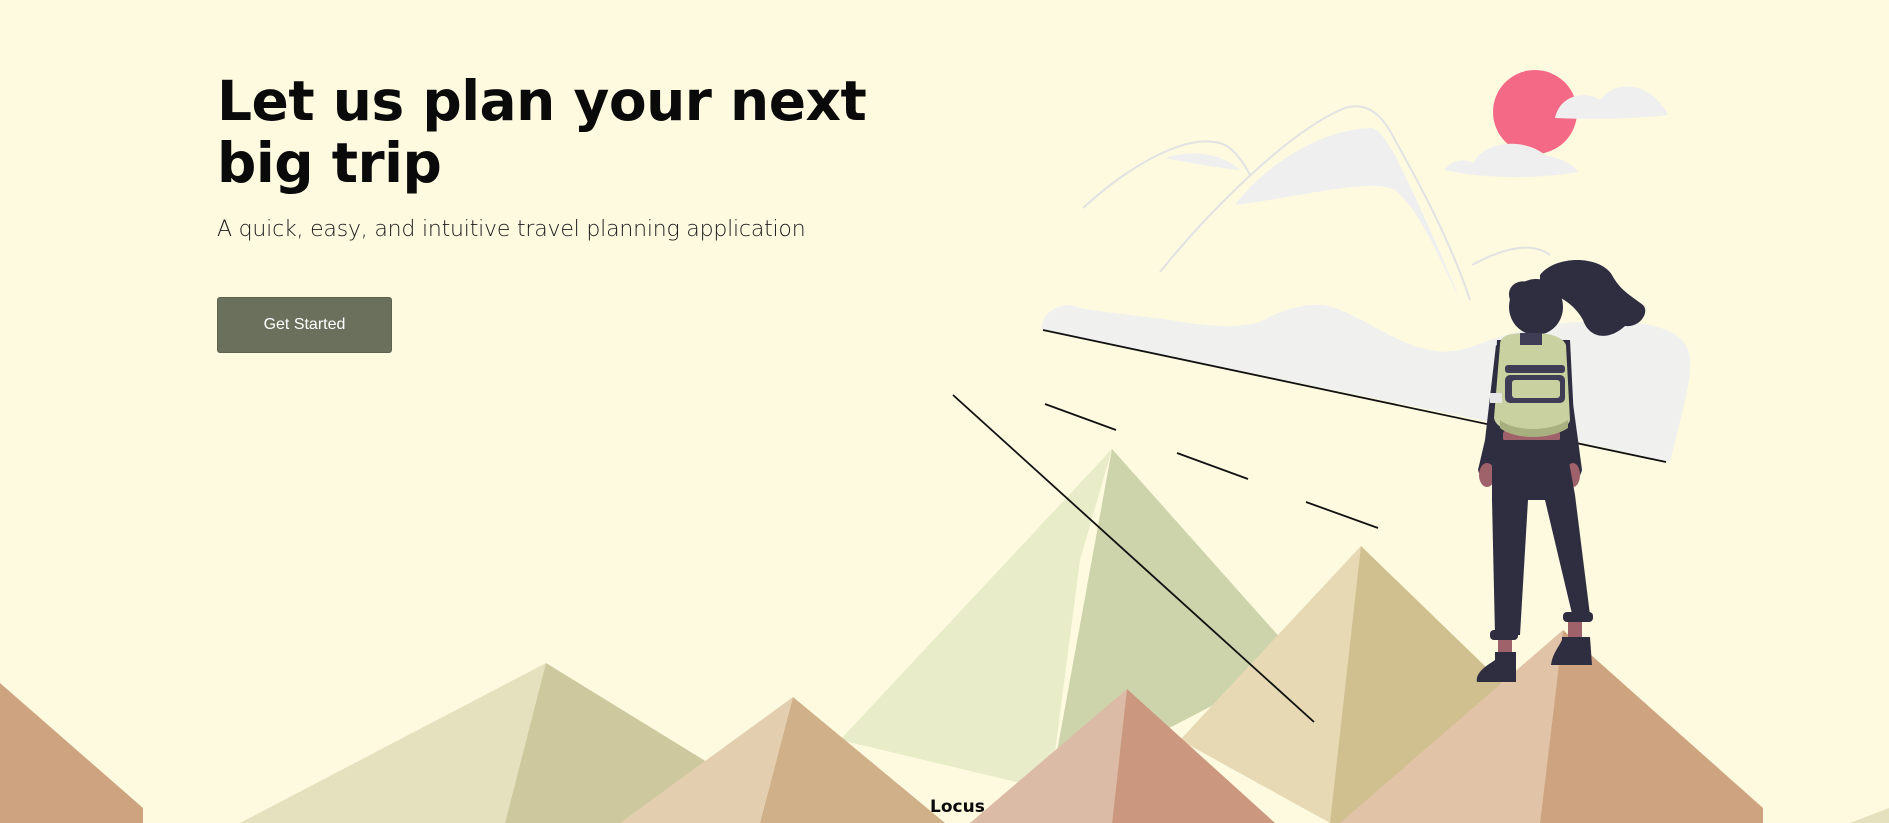 The height and width of the screenshot is (823, 1889). I want to click on get-started-button: Get Started, so click(304, 325).